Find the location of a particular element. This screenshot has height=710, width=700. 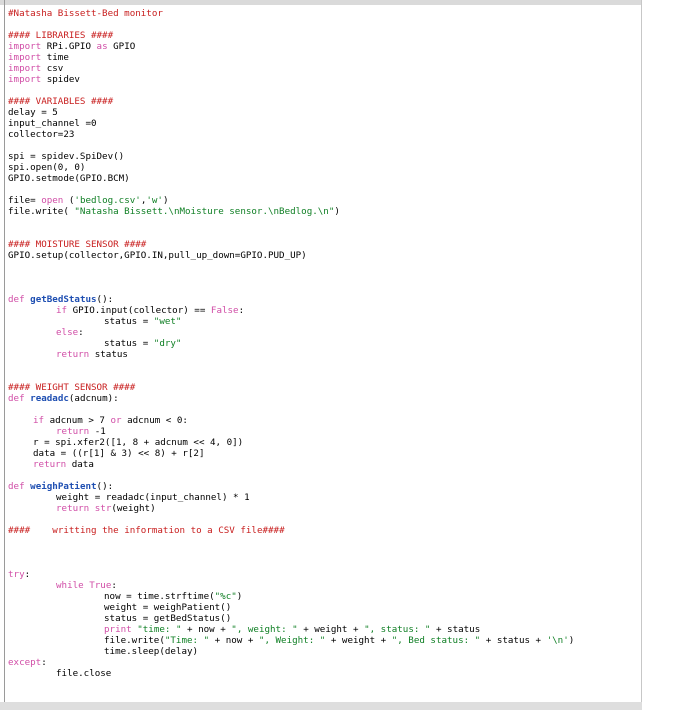

code-token-plain: + now + is located at coordinates (206, 629).